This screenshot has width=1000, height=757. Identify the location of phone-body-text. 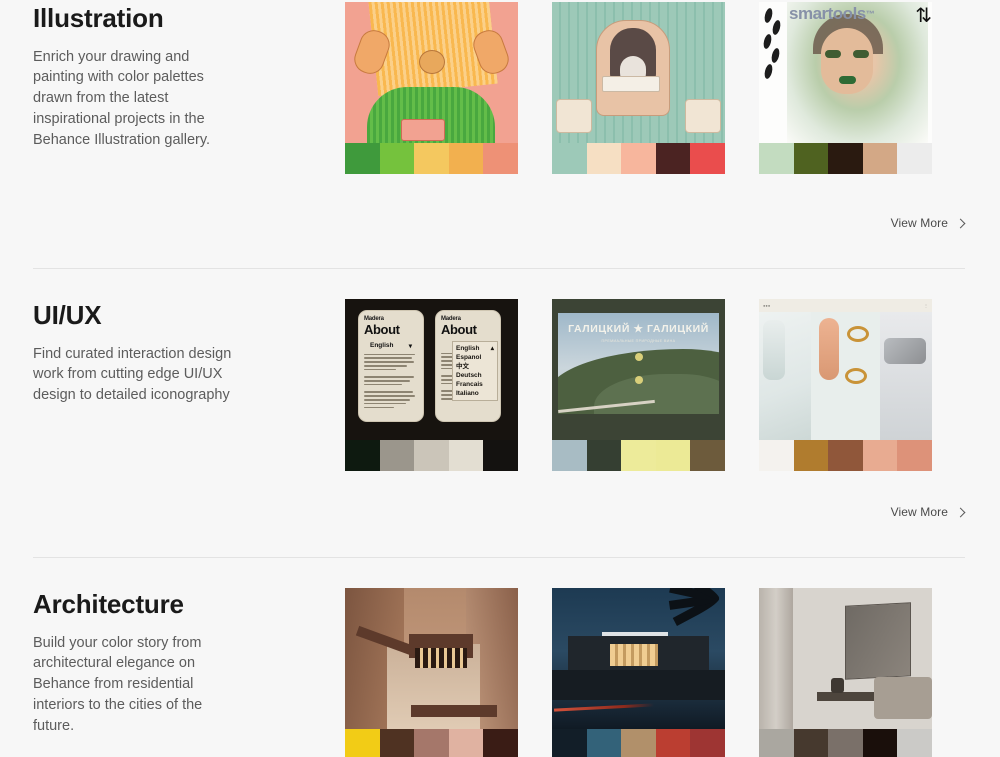
(391, 381).